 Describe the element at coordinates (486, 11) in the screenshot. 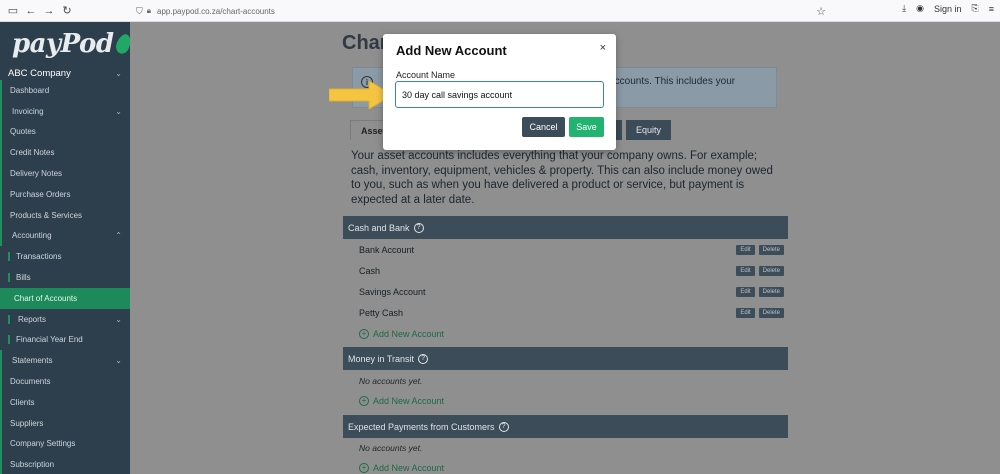

I see `address-bar: ⛉ 🔒︎ app.paypod.co.za/chart-accounts ☆` at that location.